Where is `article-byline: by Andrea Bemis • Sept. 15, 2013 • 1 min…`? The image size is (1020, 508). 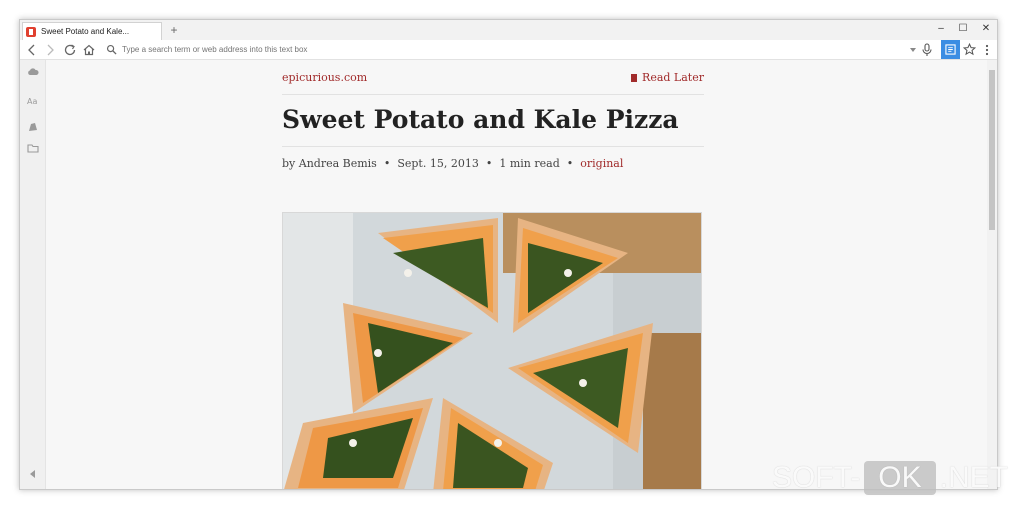
article-byline: by Andrea Bemis • Sept. 15, 2013 • 1 min… is located at coordinates (452, 163).